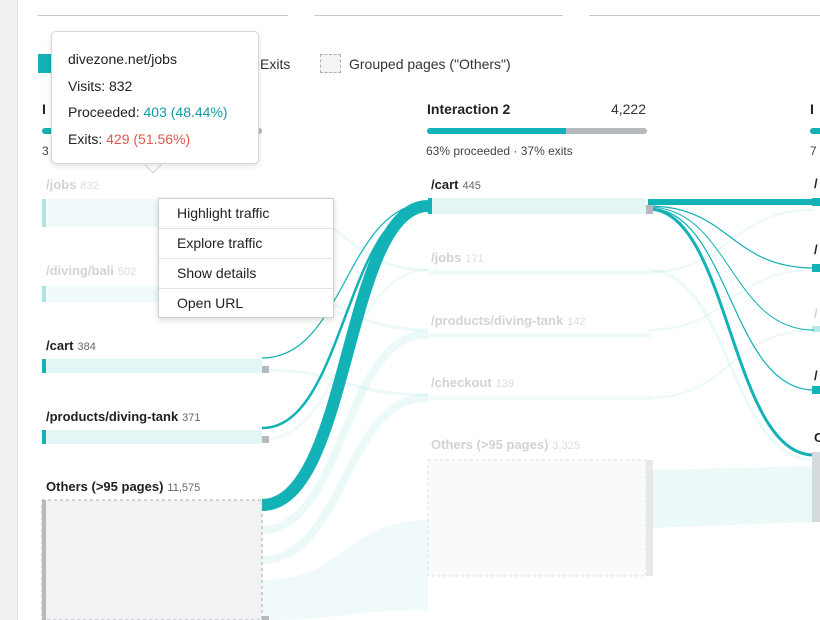 This screenshot has width=820, height=620. What do you see at coordinates (813, 151) in the screenshot?
I see `col3-meta: 7` at bounding box center [813, 151].